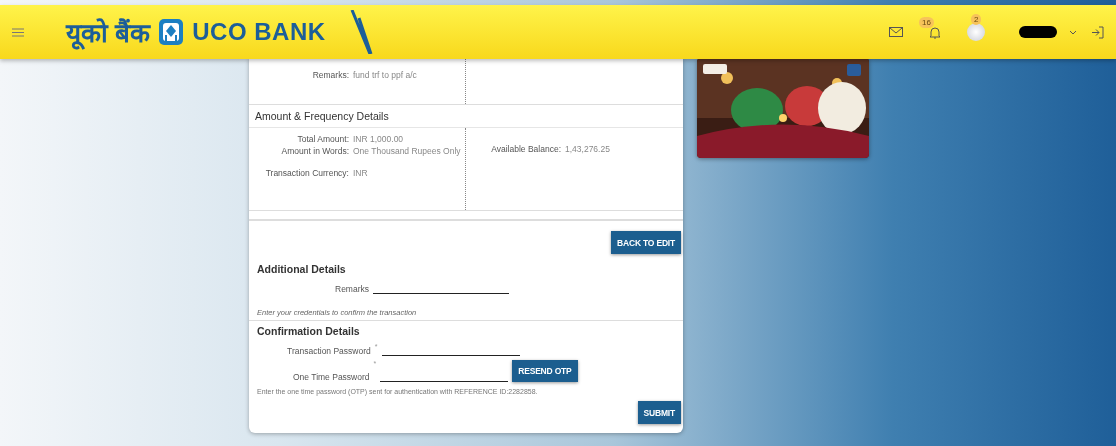 The image size is (1116, 446). I want to click on brand-name: UCO BANK, so click(259, 32).